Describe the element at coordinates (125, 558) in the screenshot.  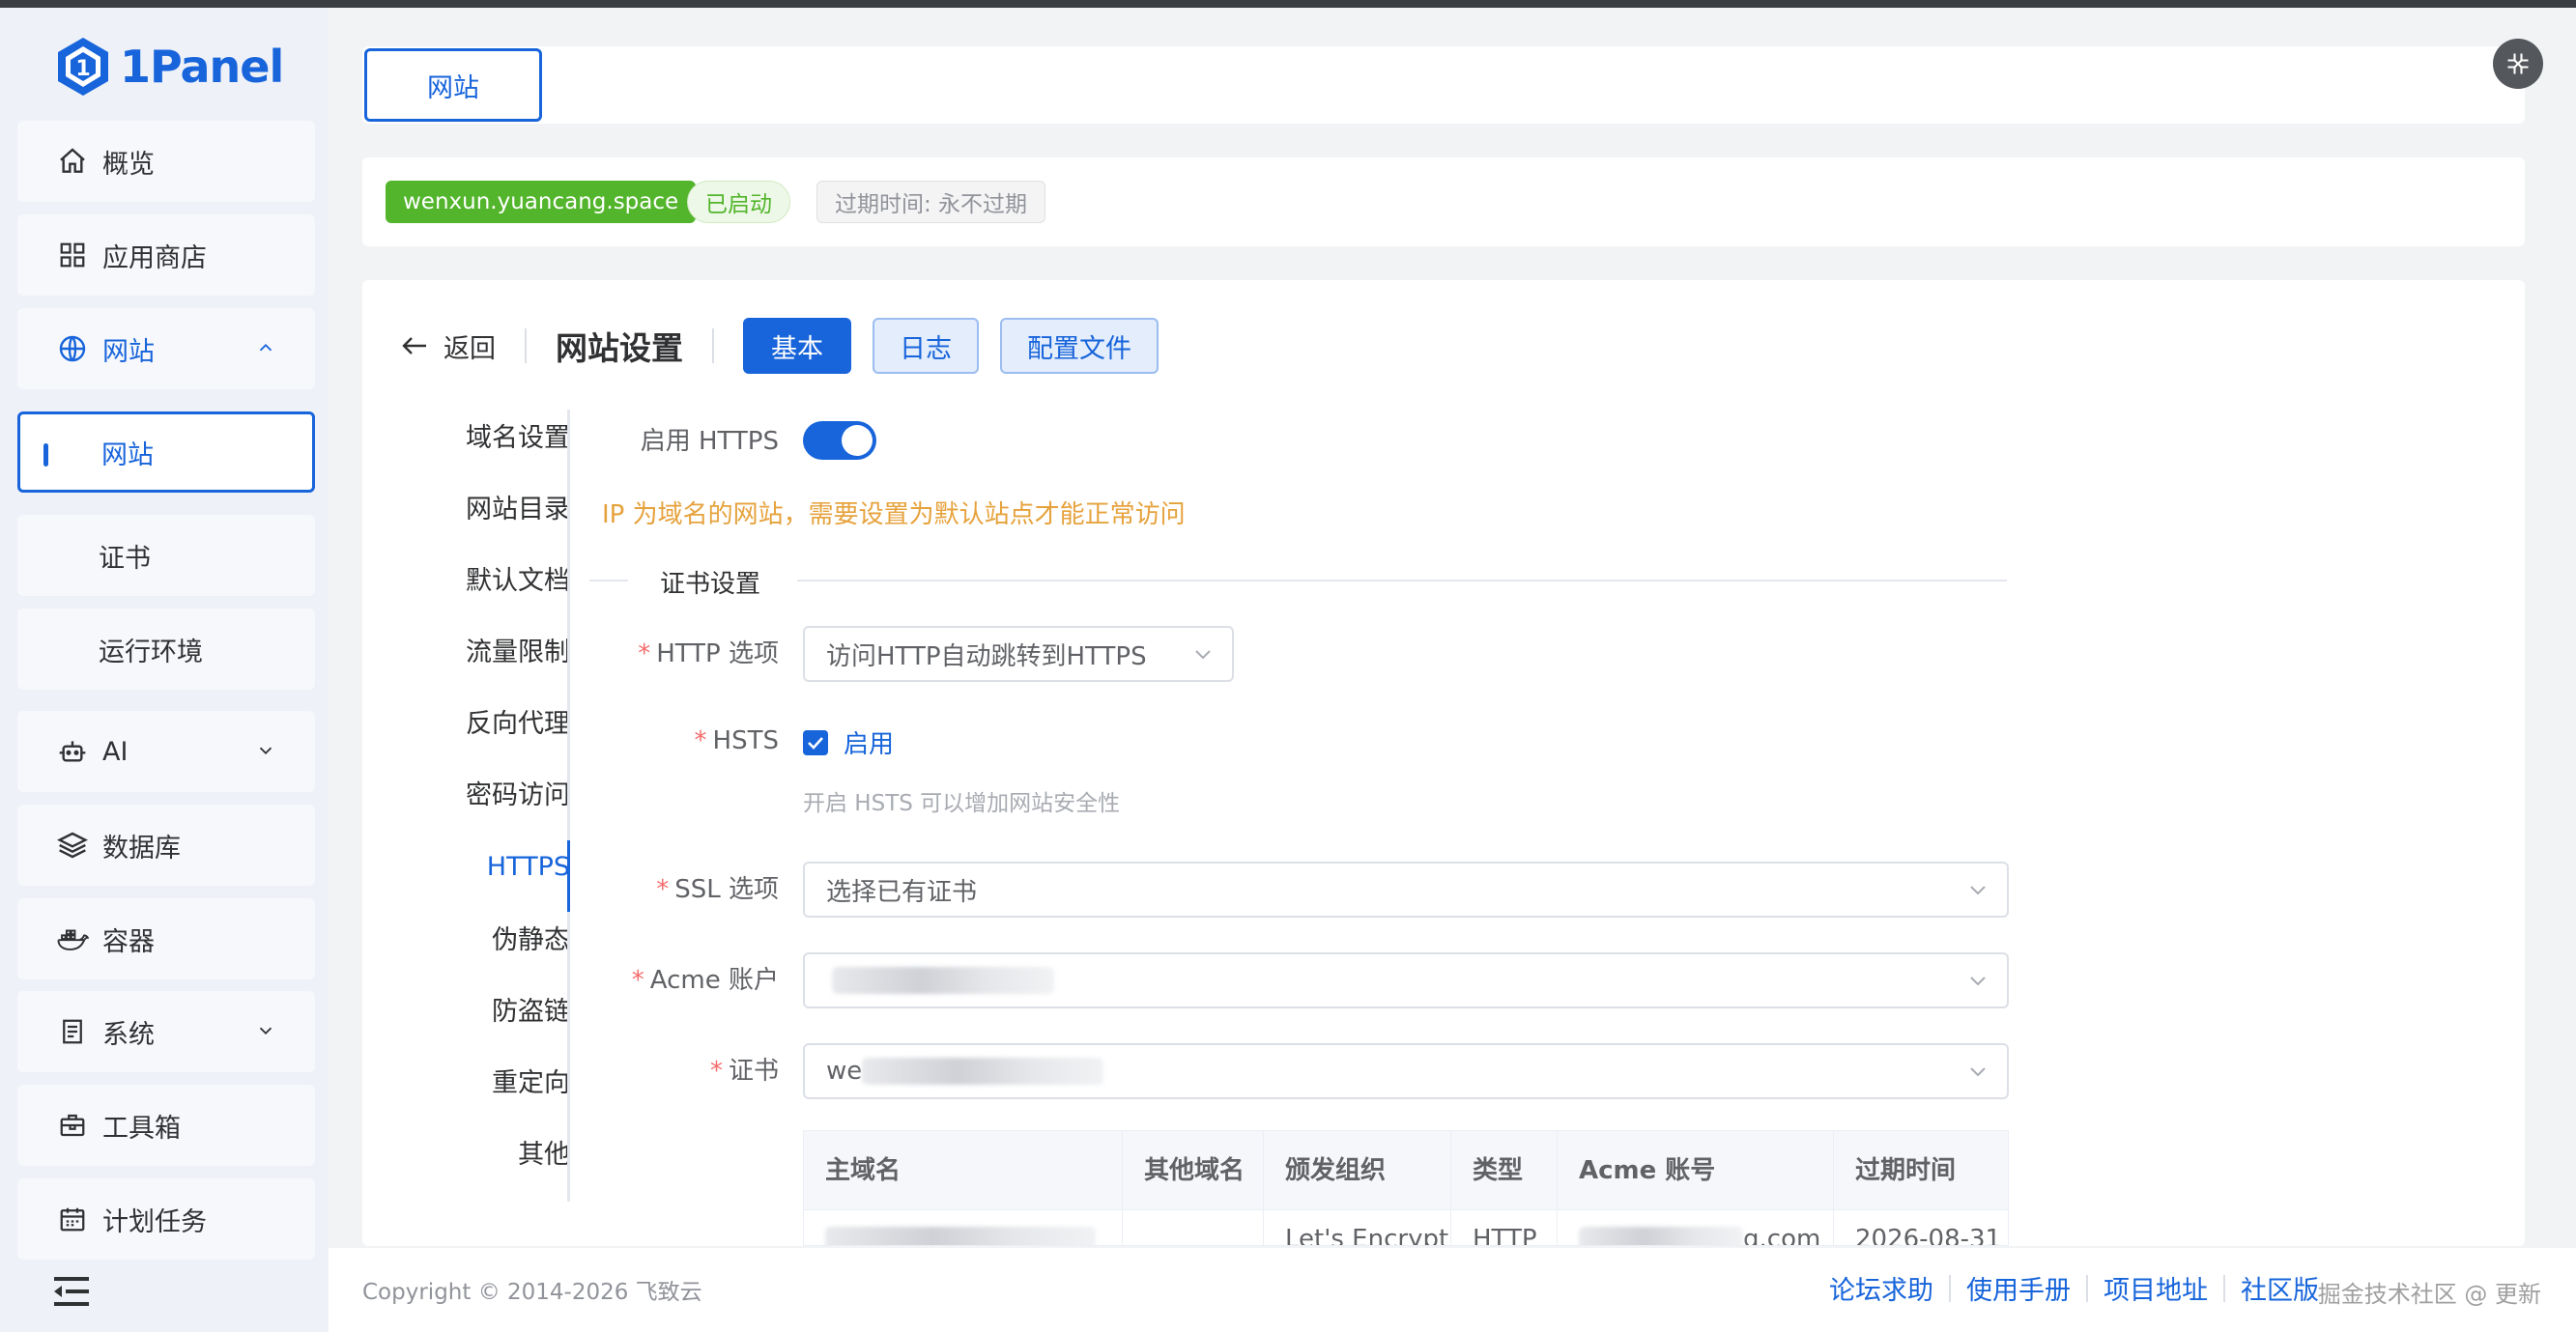
I see `sidebar-item-label: 证书` at that location.